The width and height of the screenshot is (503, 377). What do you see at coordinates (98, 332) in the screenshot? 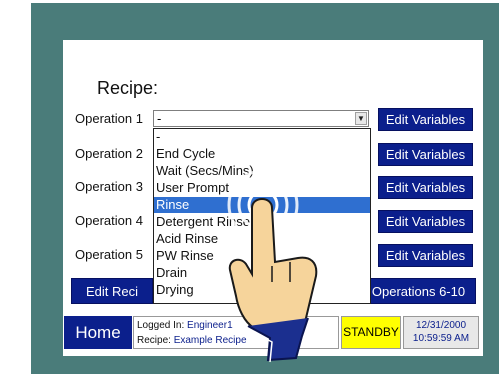
I see `home-button: Home` at bounding box center [98, 332].